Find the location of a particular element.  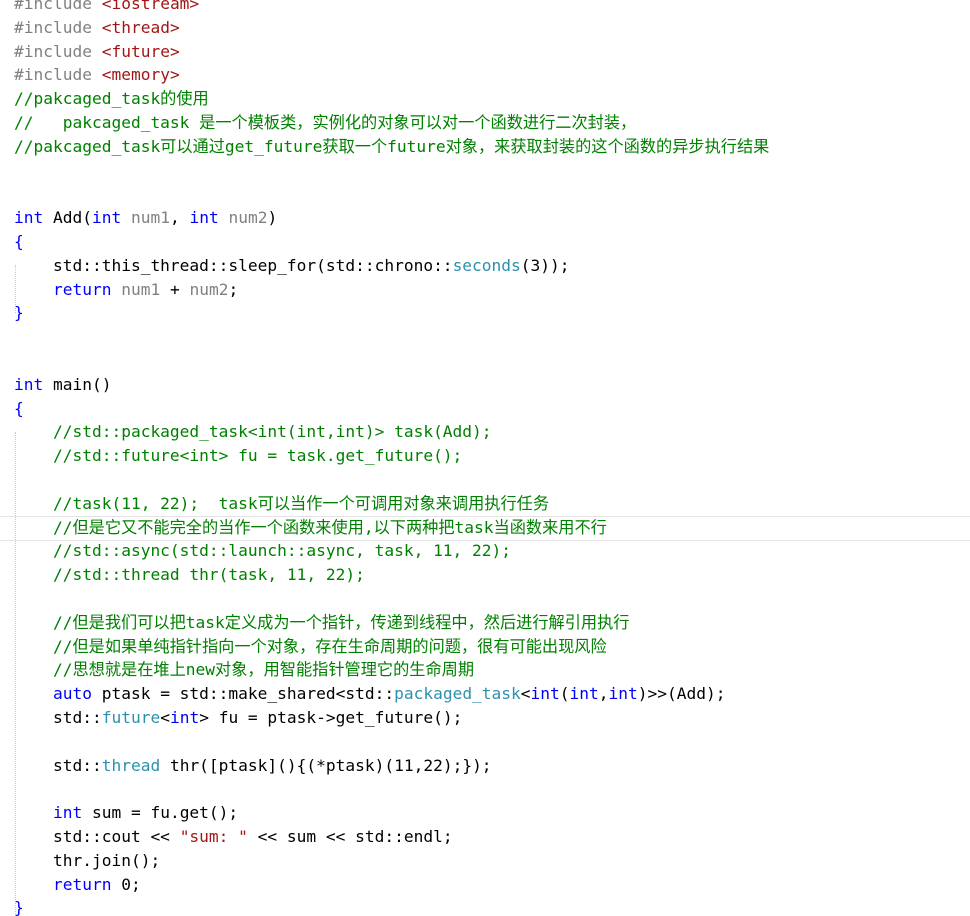

code-line: //std::thread thr(task, 11, 22); is located at coordinates (485, 575).